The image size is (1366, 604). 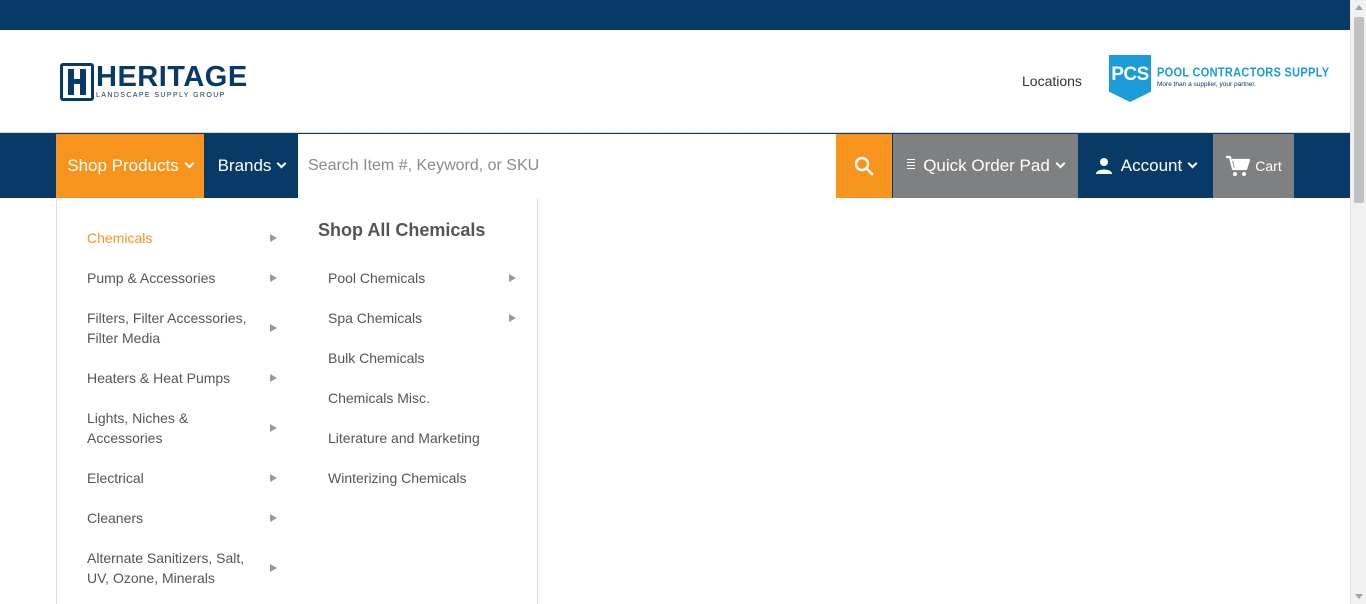 What do you see at coordinates (244, 165) in the screenshot?
I see `brands-label: Brands` at bounding box center [244, 165].